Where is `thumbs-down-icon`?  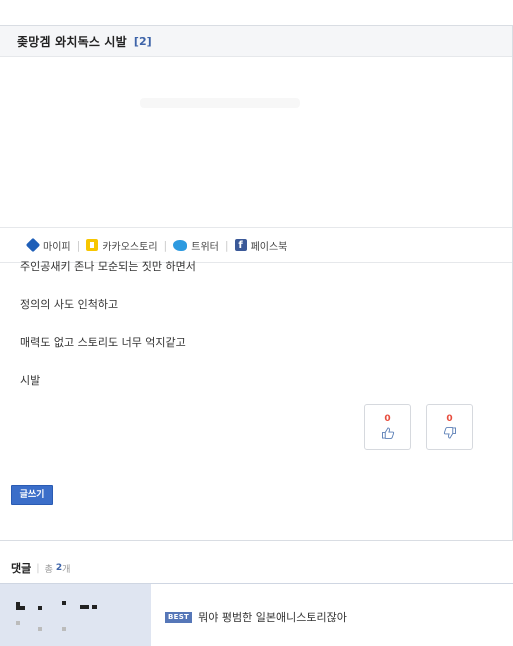
thumbs-down-icon is located at coordinates (449, 433).